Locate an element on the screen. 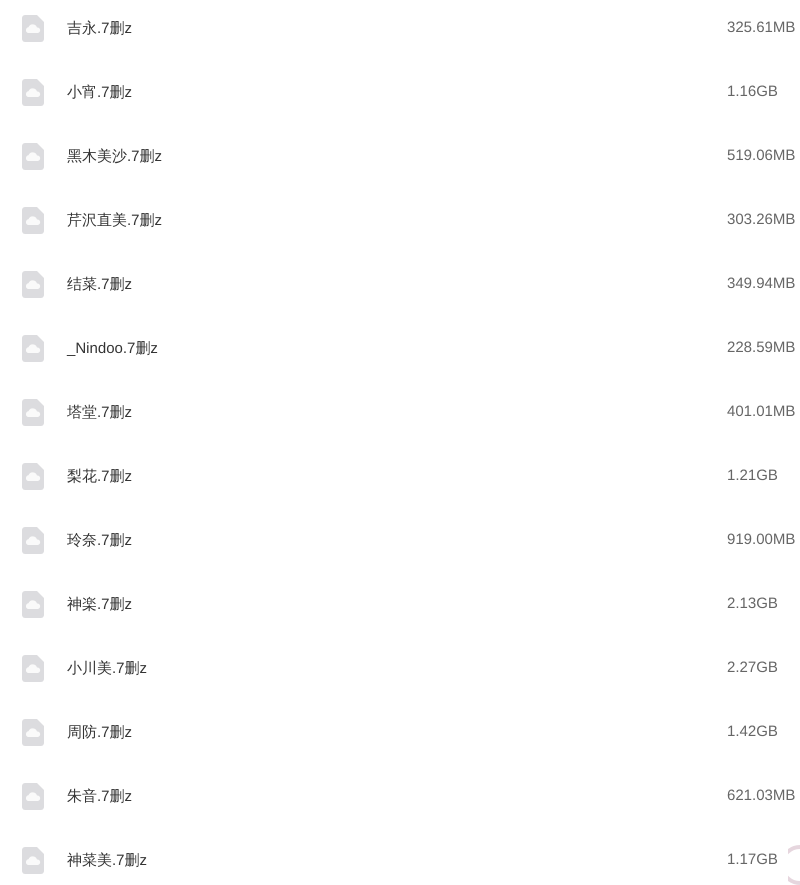  file-size: 1.16GB is located at coordinates (752, 91).